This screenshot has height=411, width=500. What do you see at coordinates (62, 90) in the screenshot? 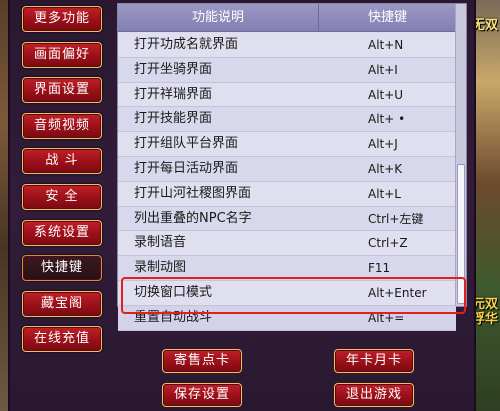
I see `menu-interface-settings: 界面设置` at bounding box center [62, 90].